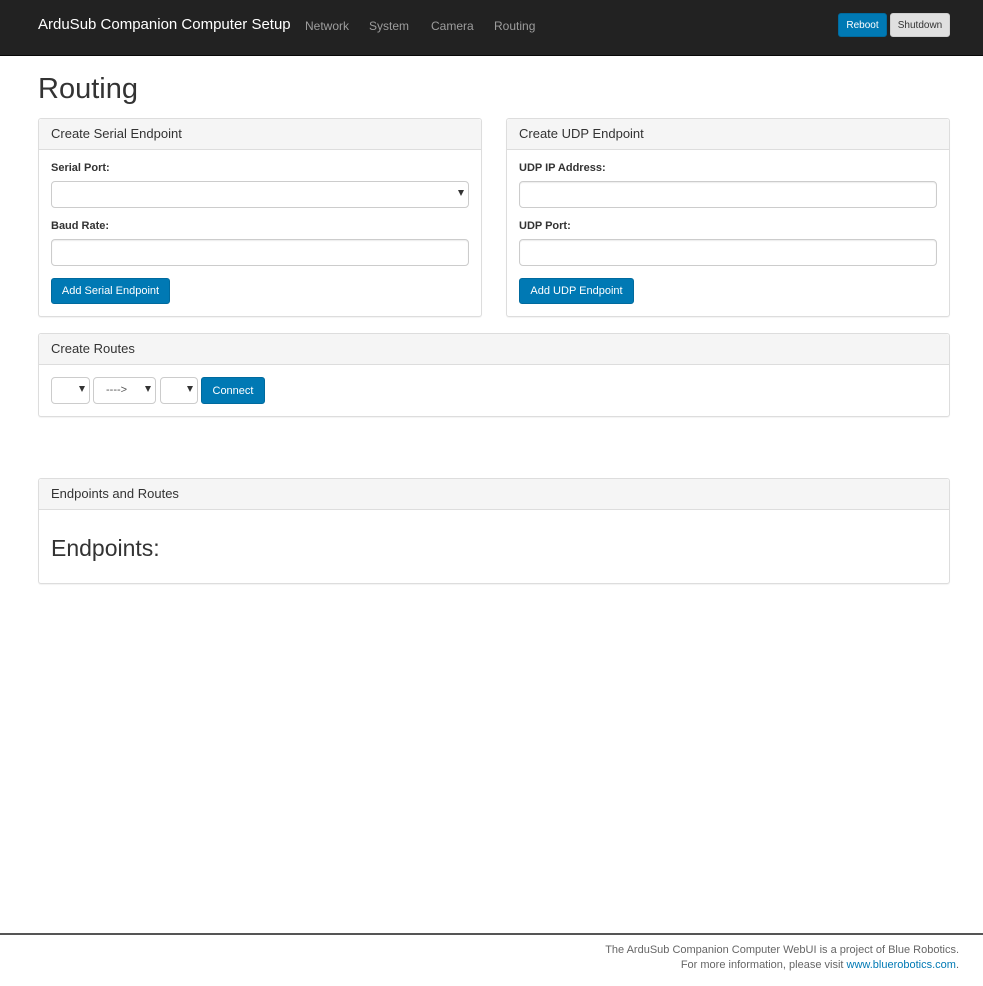  I want to click on page-title: Routing, so click(88, 89).